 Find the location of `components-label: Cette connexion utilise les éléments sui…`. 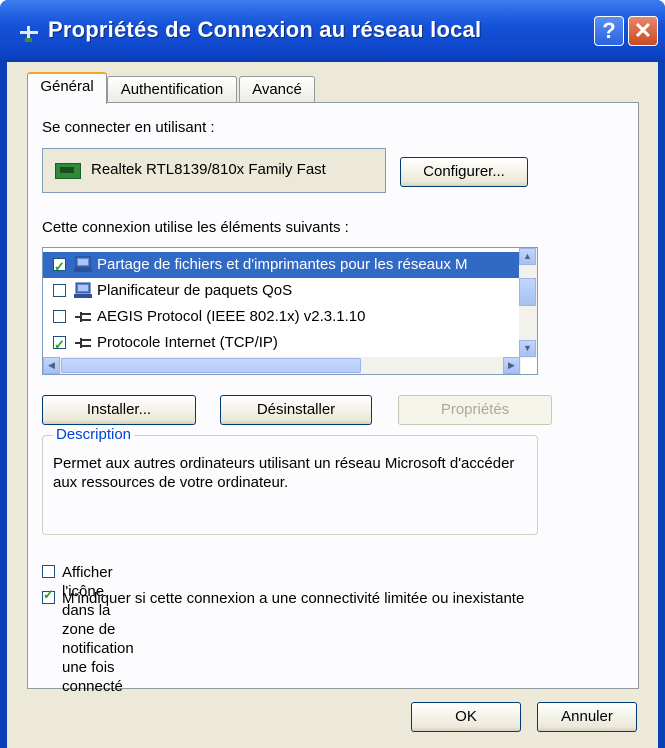

components-label: Cette connexion utilise les éléments sui… is located at coordinates (195, 227).